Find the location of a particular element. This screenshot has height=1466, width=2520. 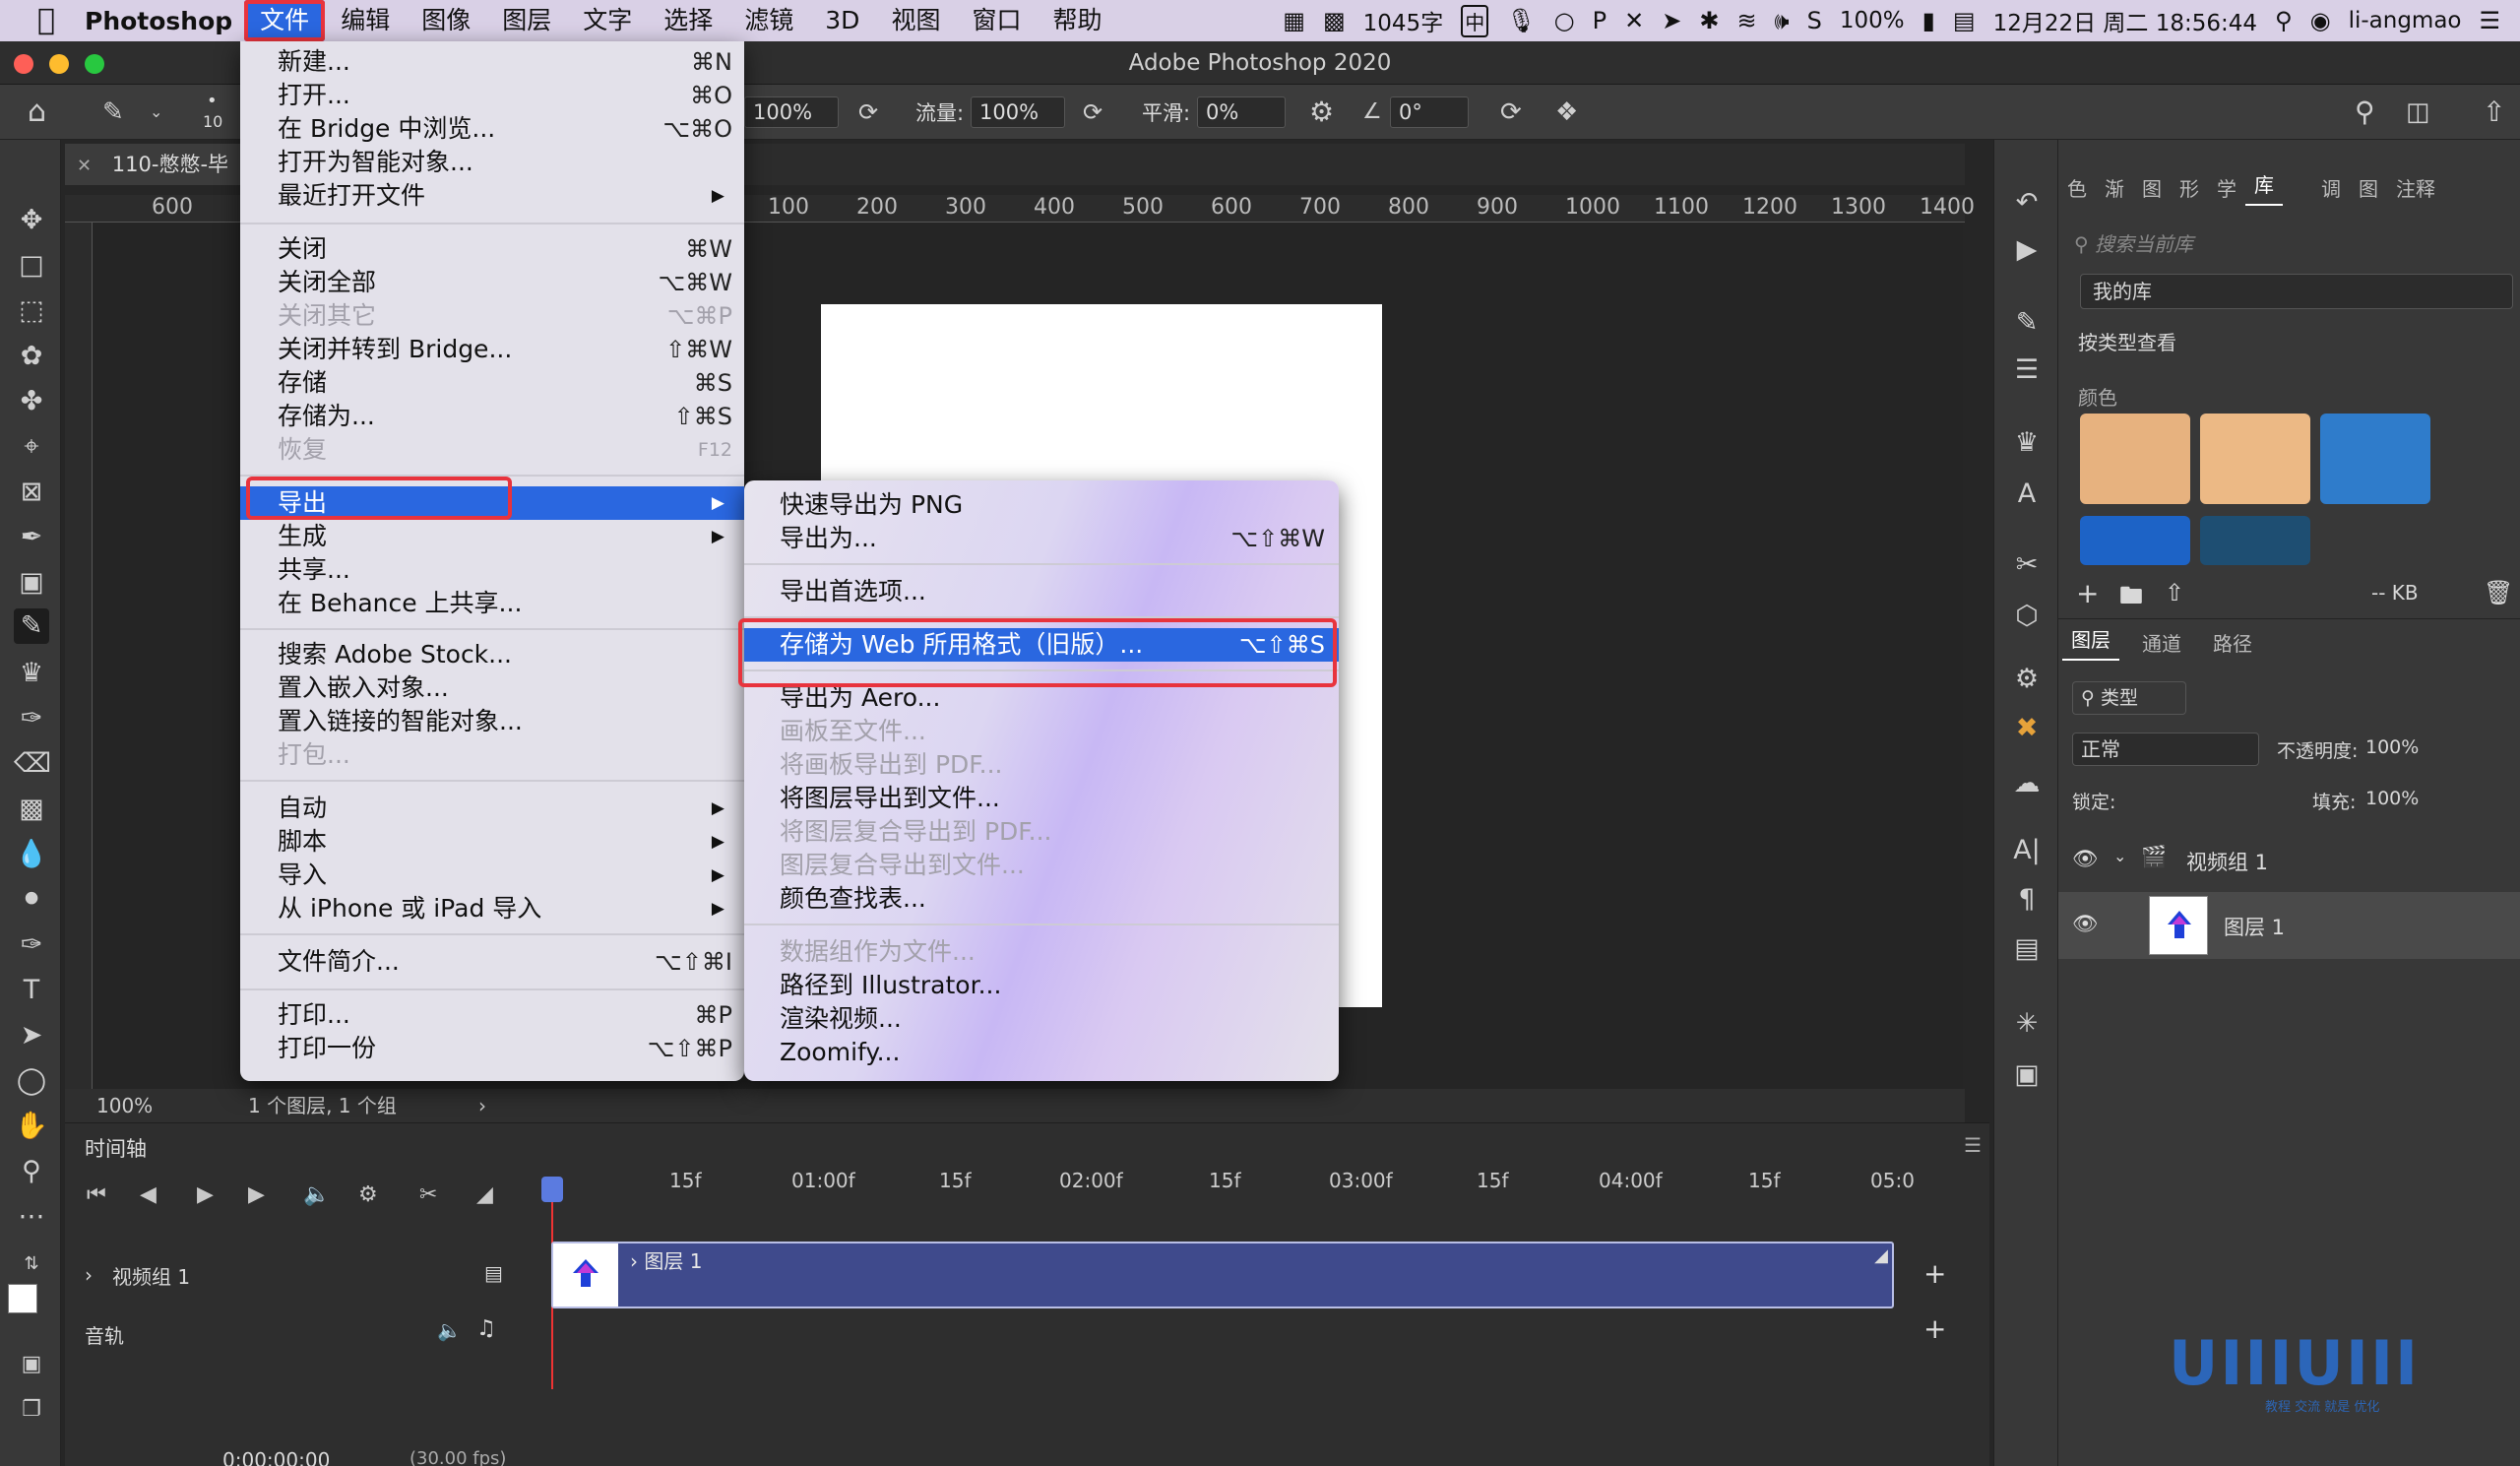

hand-tool-icon: ✋ is located at coordinates (31, 1126).